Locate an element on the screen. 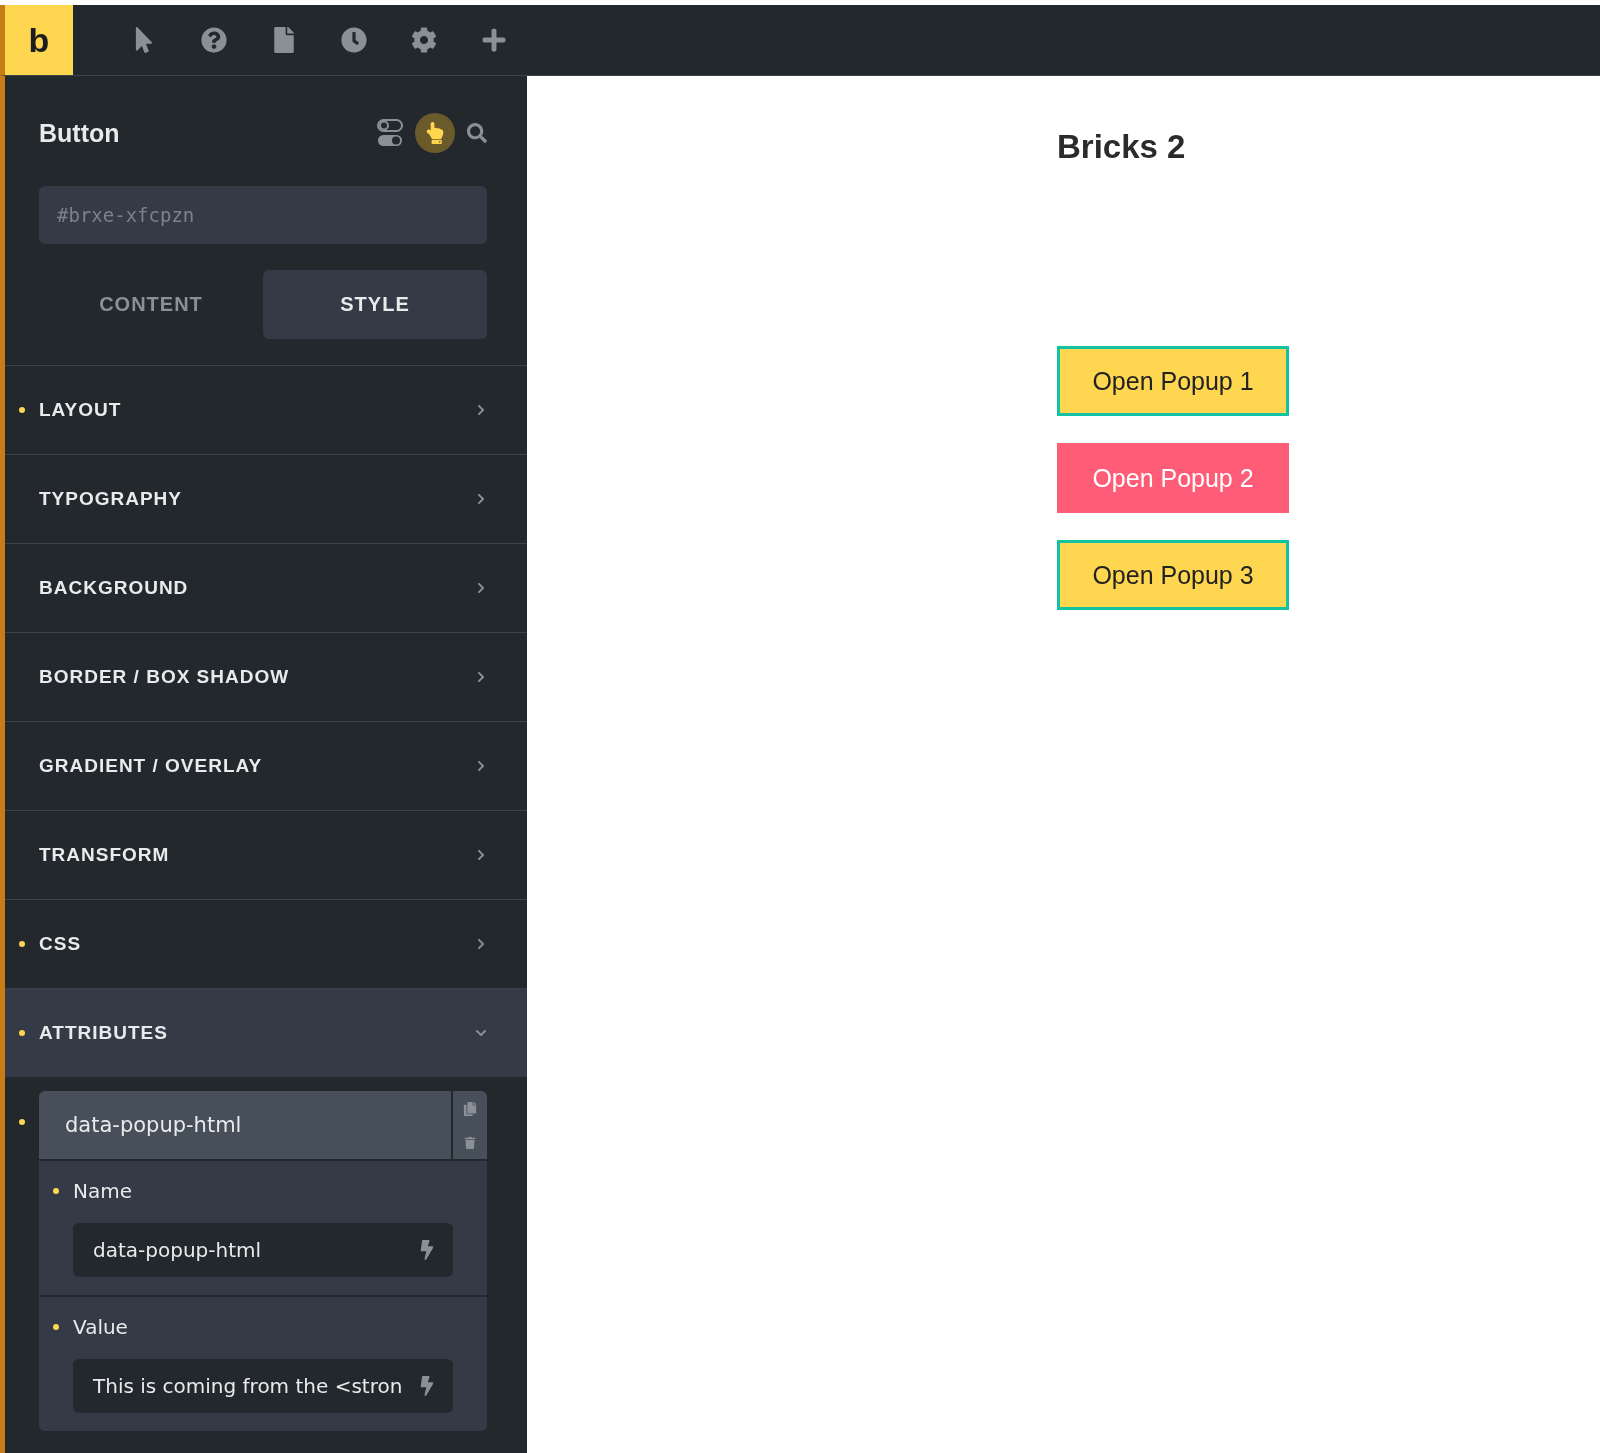  section-header: TYPOGRAPHY is located at coordinates (266, 498).